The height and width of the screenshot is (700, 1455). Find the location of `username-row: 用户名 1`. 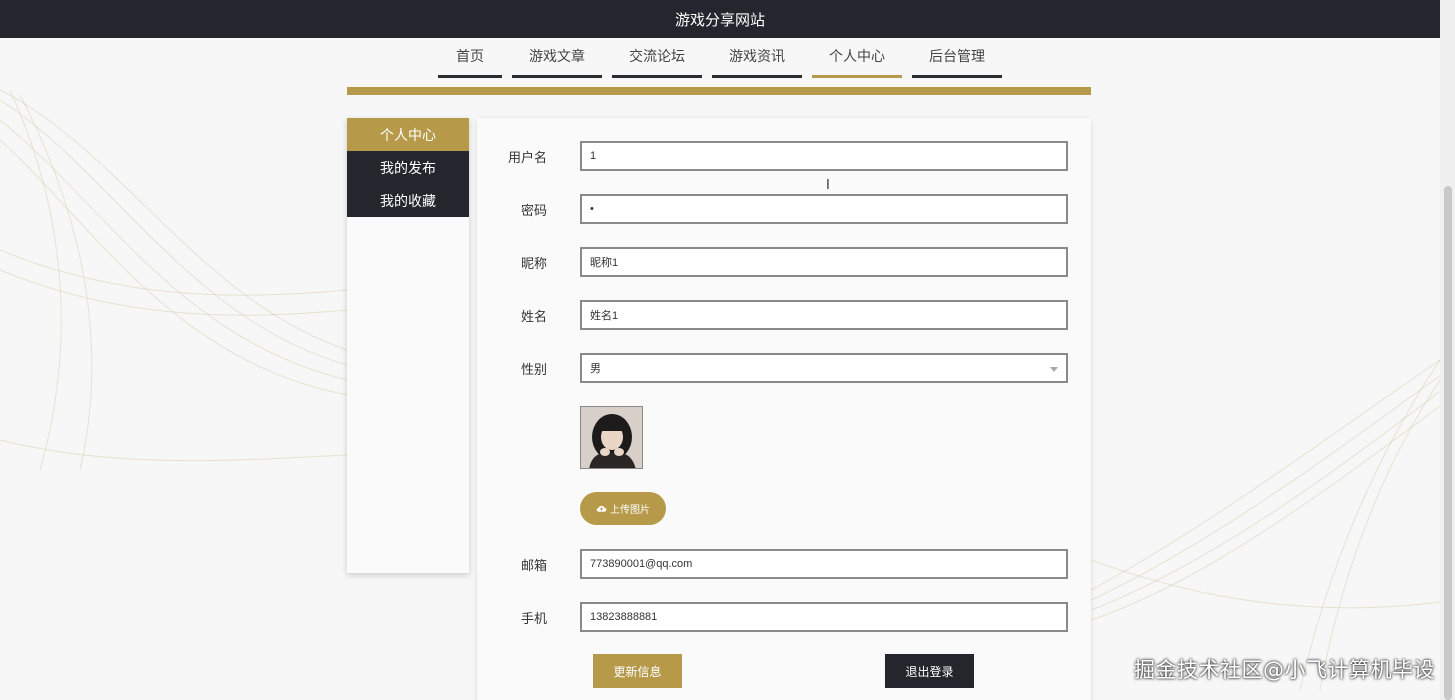

username-row: 用户名 1 is located at coordinates (784, 156).